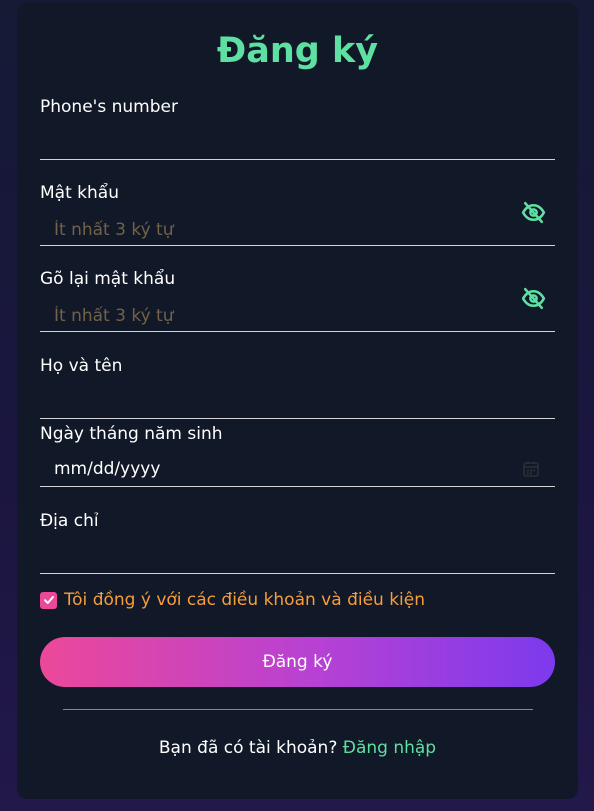 This screenshot has height=811, width=594. I want to click on login-prompt-row: Bạn đã có tài khoản? Đăng nhập, so click(297, 748).